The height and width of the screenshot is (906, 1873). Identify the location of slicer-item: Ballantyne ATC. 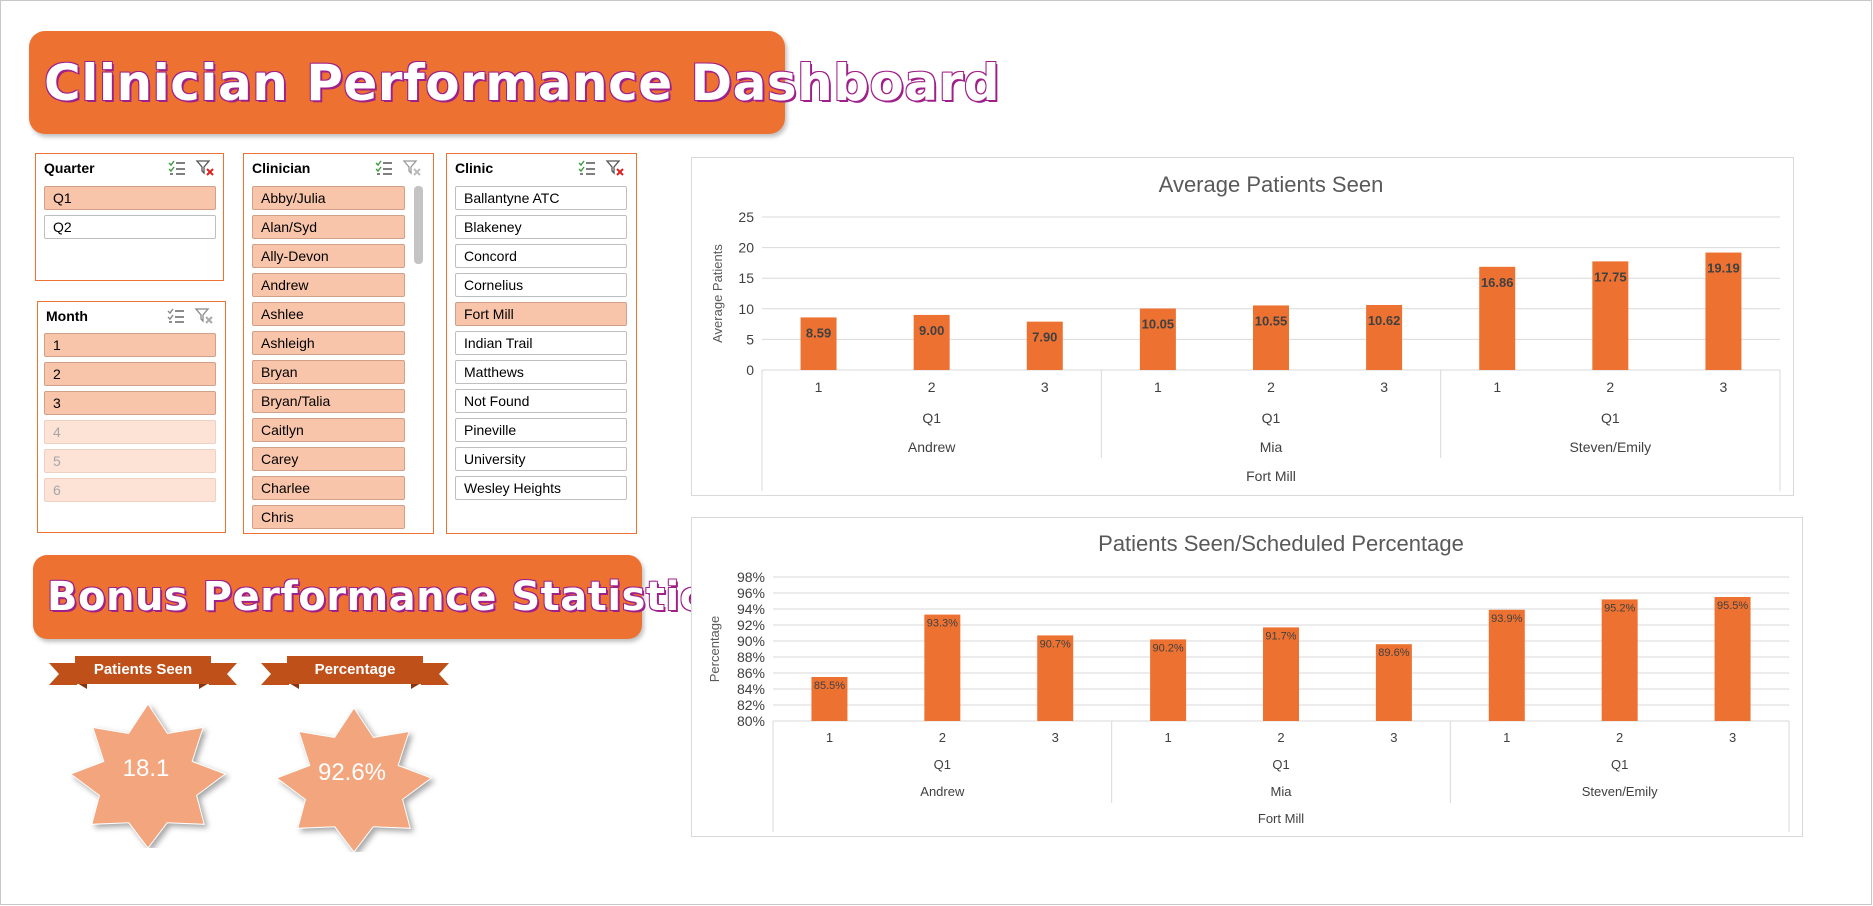
(541, 198).